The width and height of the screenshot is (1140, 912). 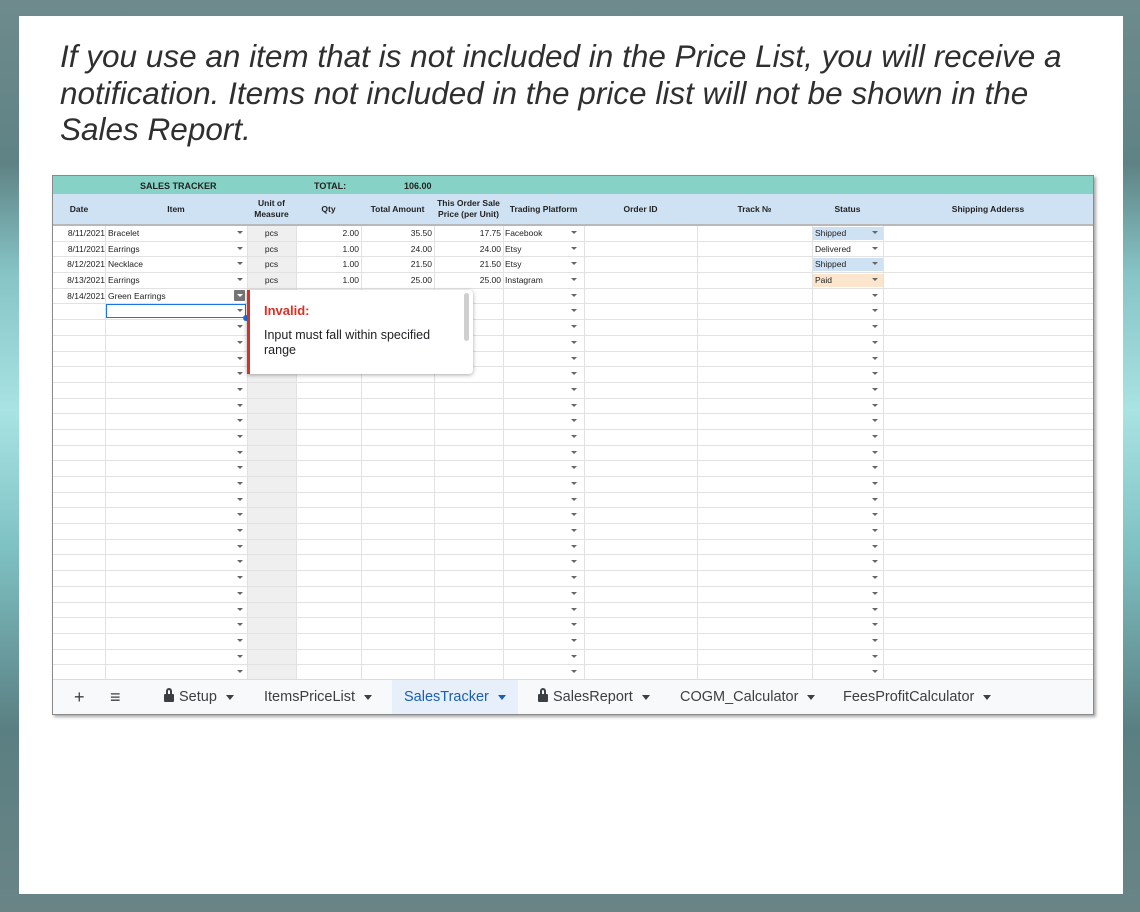 What do you see at coordinates (81, 264) in the screenshot?
I see `date-cell: 8/12/2021` at bounding box center [81, 264].